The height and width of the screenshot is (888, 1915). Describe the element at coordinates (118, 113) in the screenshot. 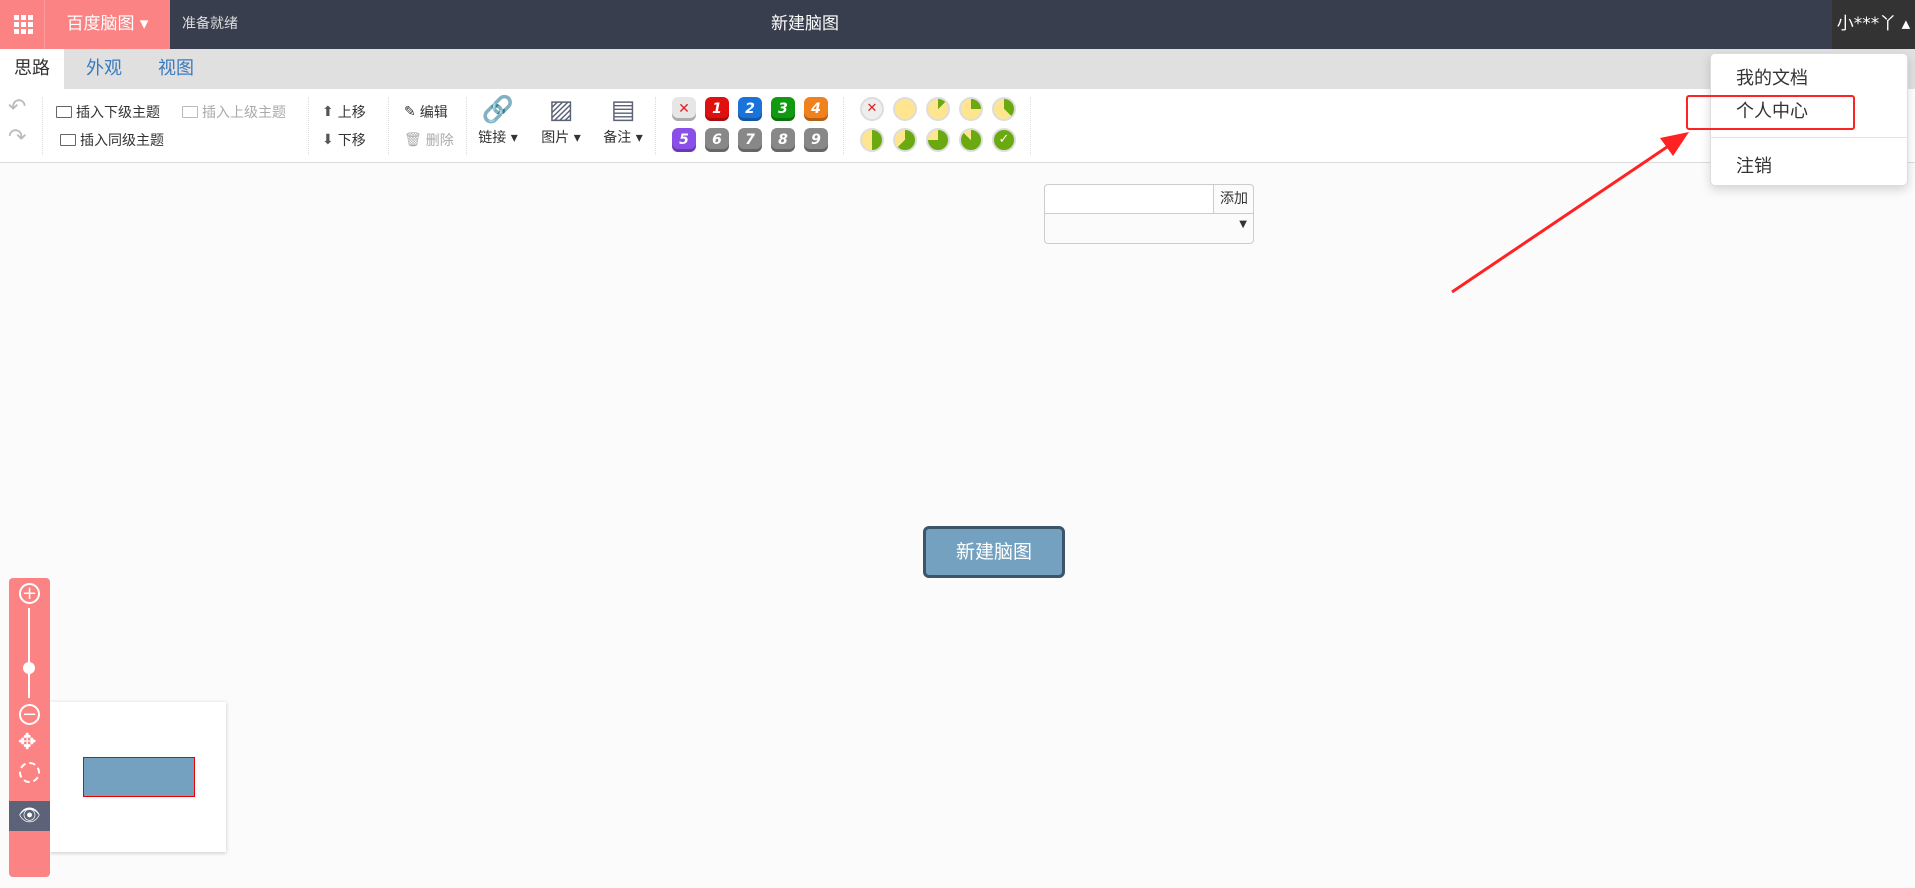

I see `insert-child-label: 插入下级主题` at that location.